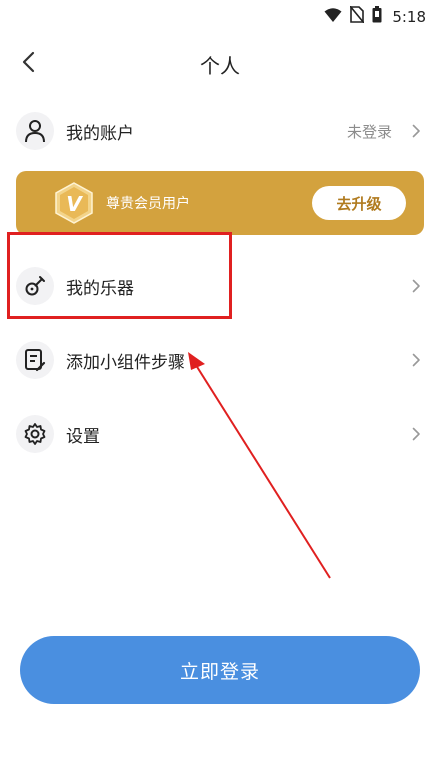 The width and height of the screenshot is (440, 770). Describe the element at coordinates (83, 436) in the screenshot. I see `settings-label: 设置` at that location.